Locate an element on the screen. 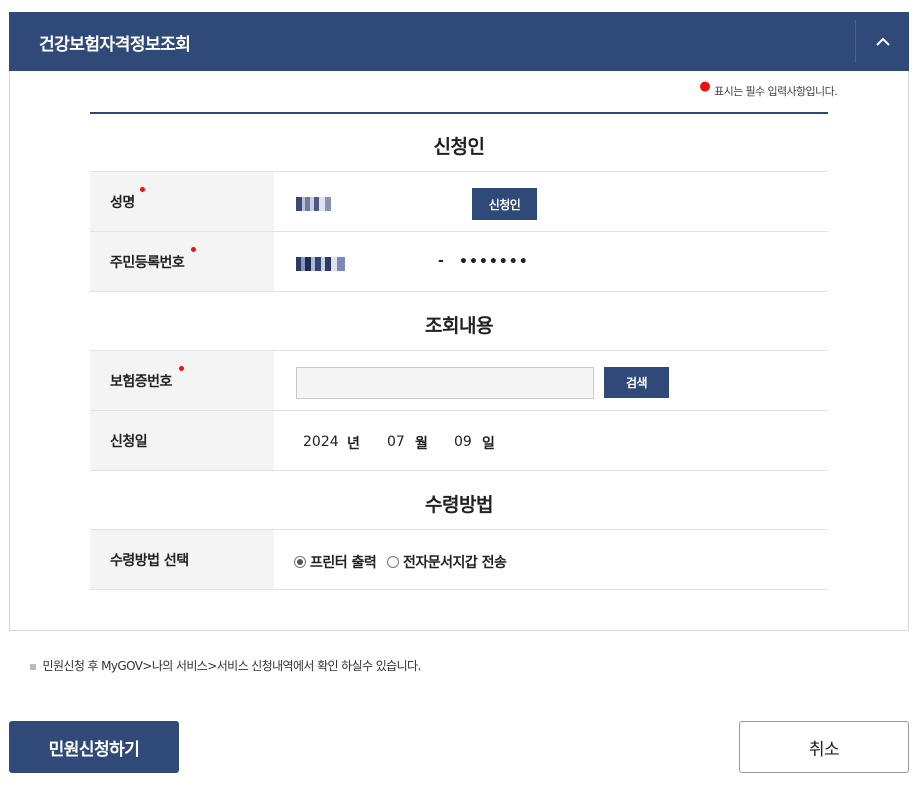 Image resolution: width=918 pixels, height=795 pixels. rrn-back-masked: ••••••• is located at coordinates (494, 262).